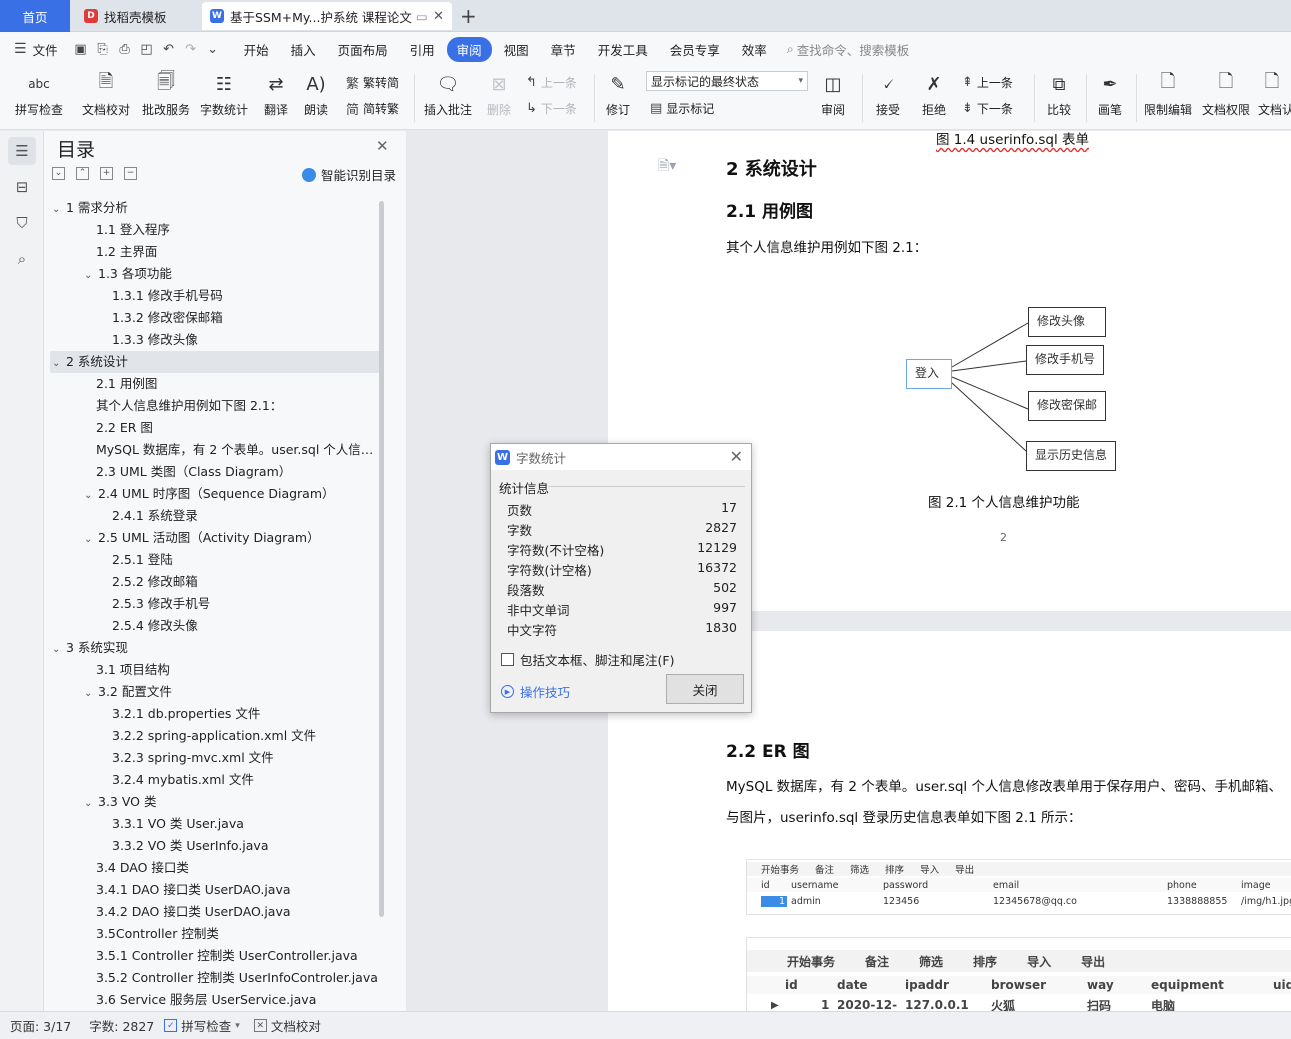 The image size is (1291, 1039). I want to click on toc-item: 2.5.1 登陆, so click(215, 560).